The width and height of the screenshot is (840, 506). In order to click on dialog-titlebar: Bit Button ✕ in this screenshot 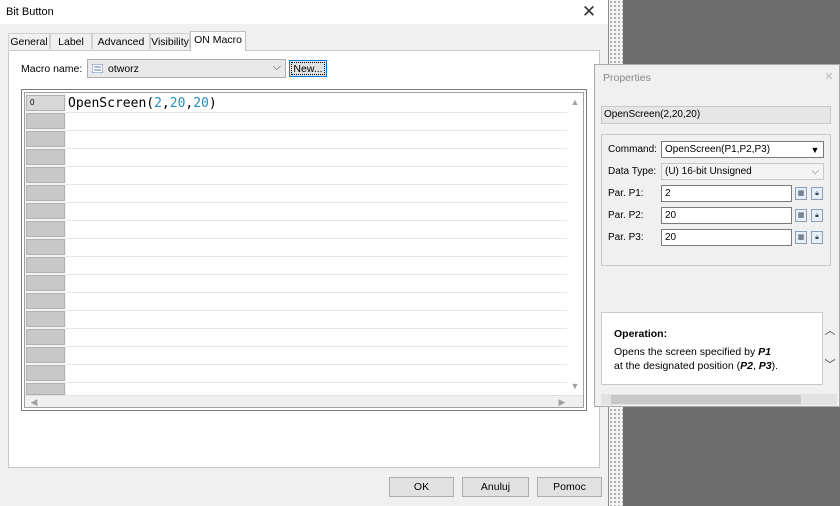, I will do `click(304, 12)`.